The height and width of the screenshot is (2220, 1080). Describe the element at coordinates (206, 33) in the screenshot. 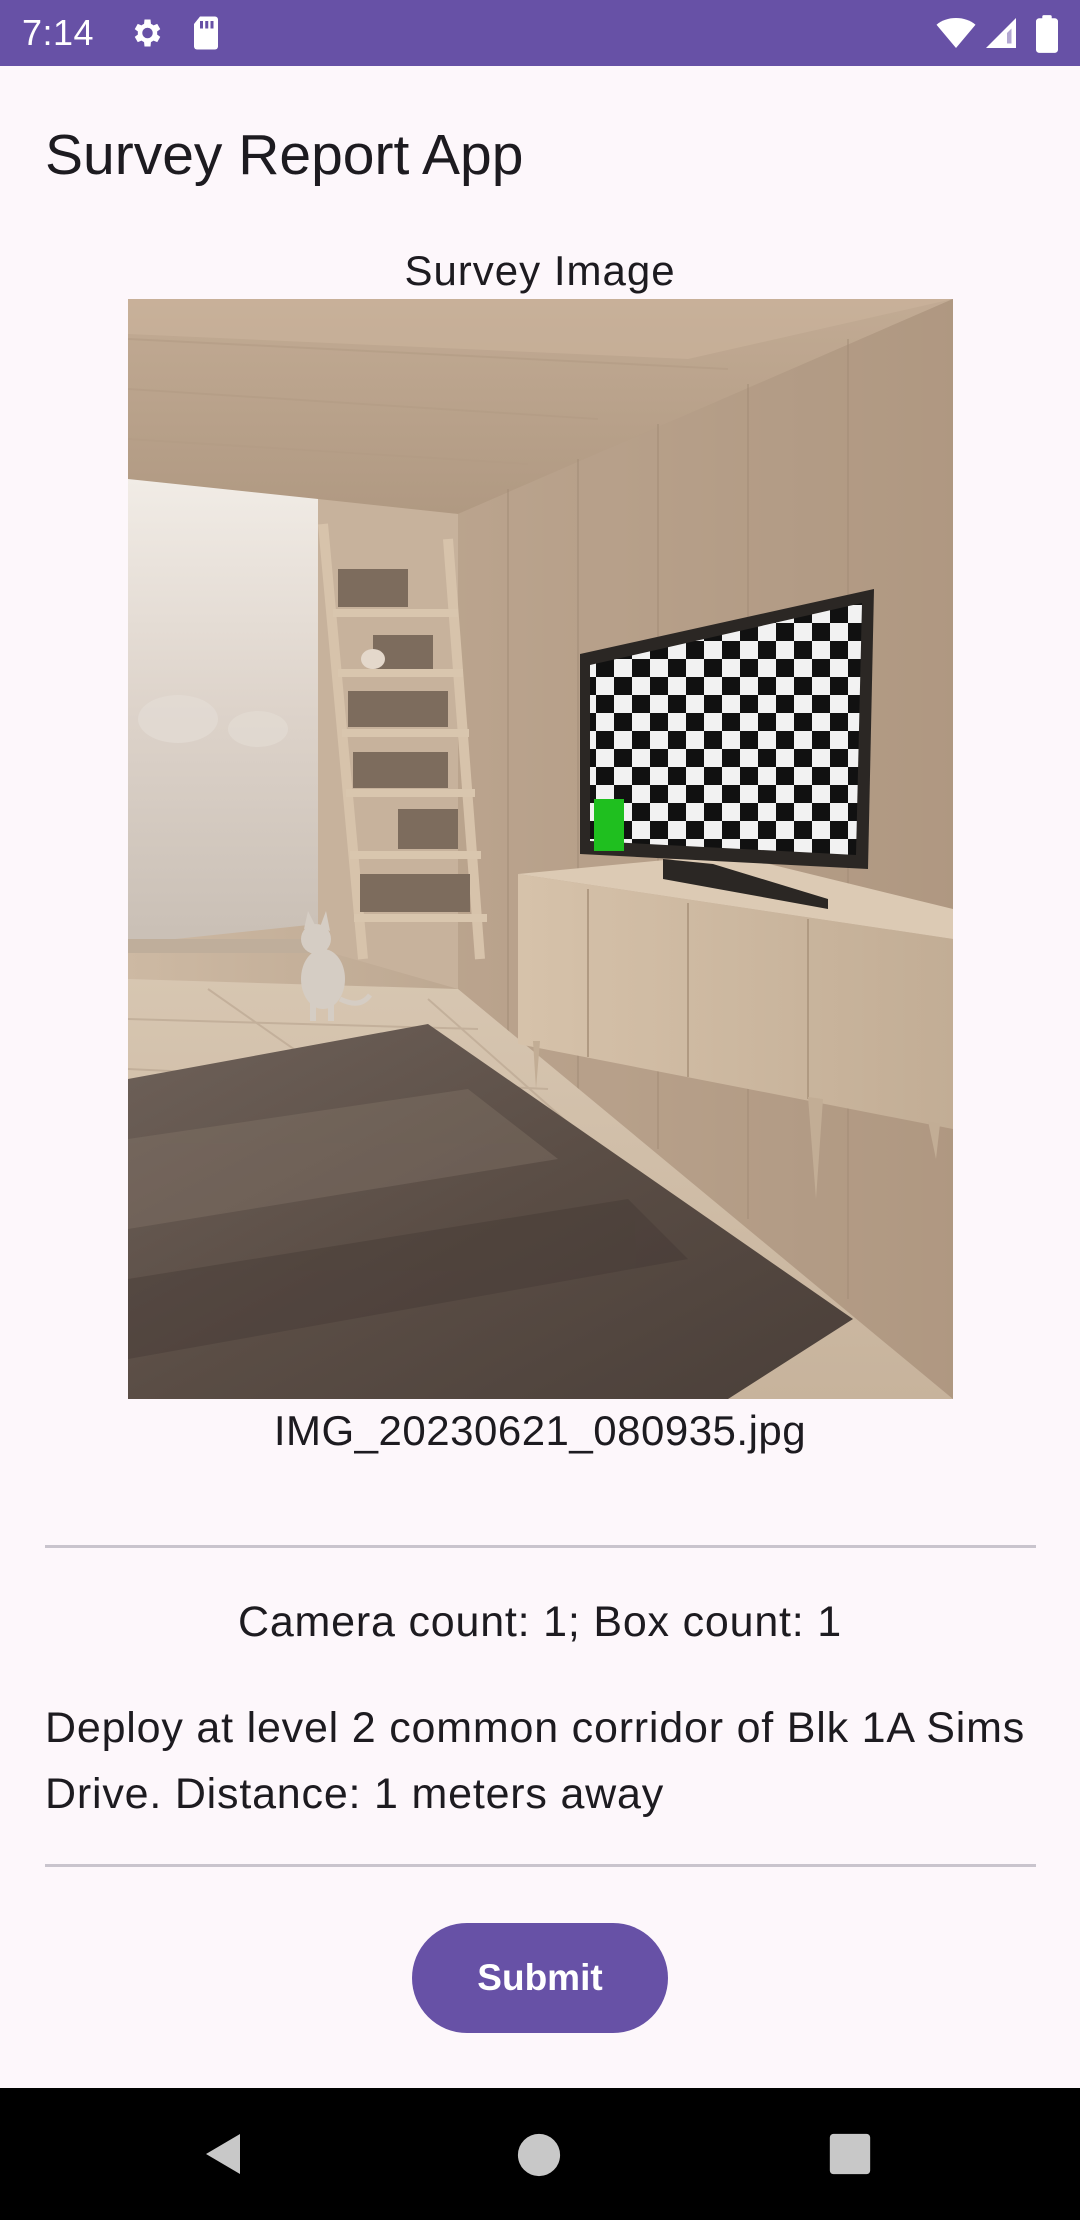

I see `sd-card-icon` at that location.